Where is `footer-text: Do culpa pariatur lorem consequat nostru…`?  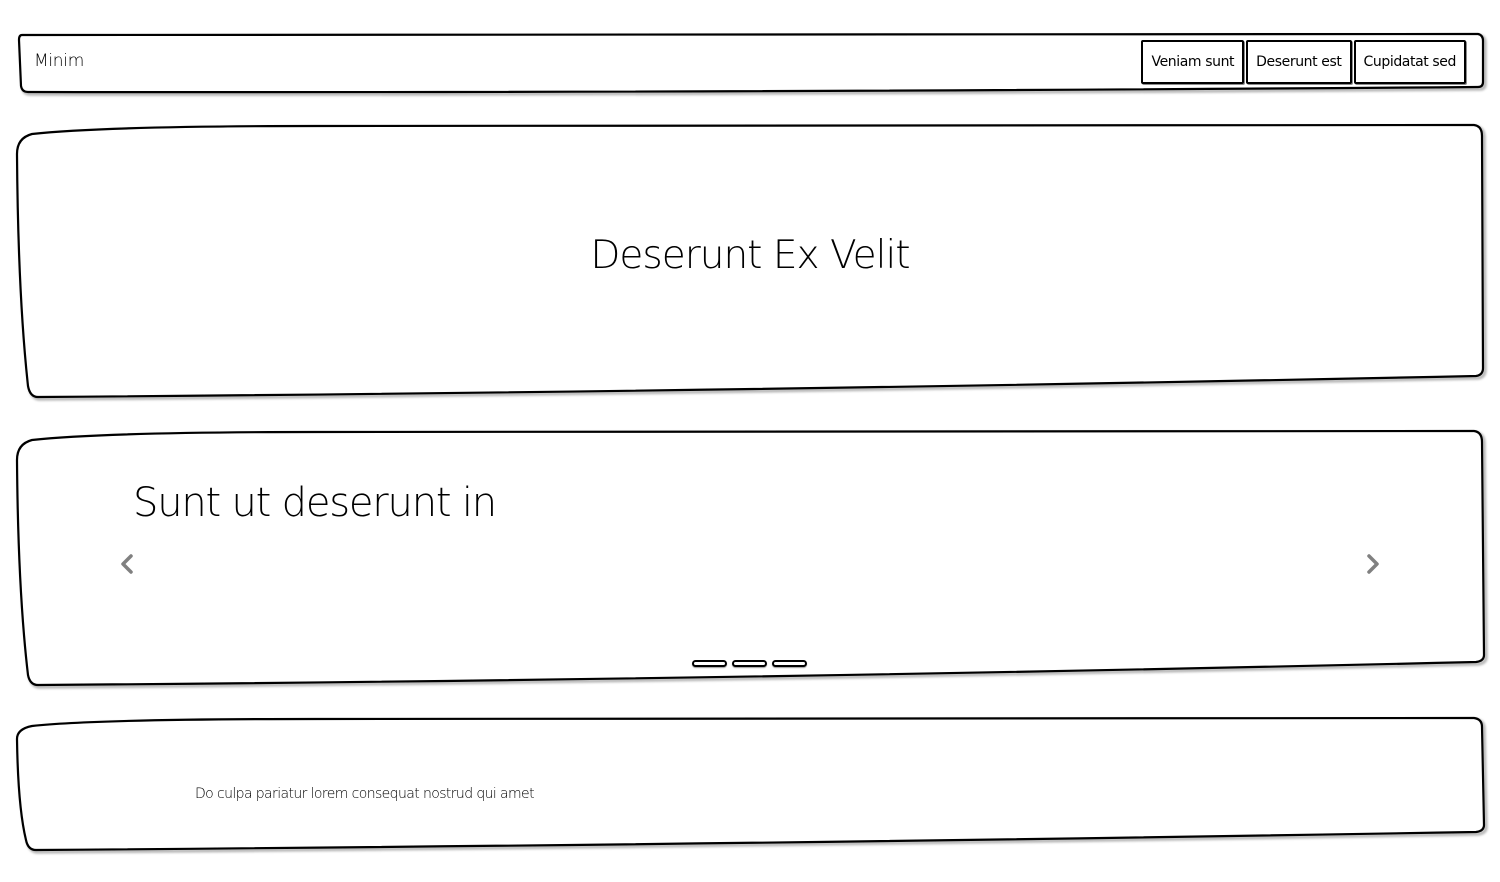
footer-text: Do culpa pariatur lorem consequat nostru… is located at coordinates (365, 794).